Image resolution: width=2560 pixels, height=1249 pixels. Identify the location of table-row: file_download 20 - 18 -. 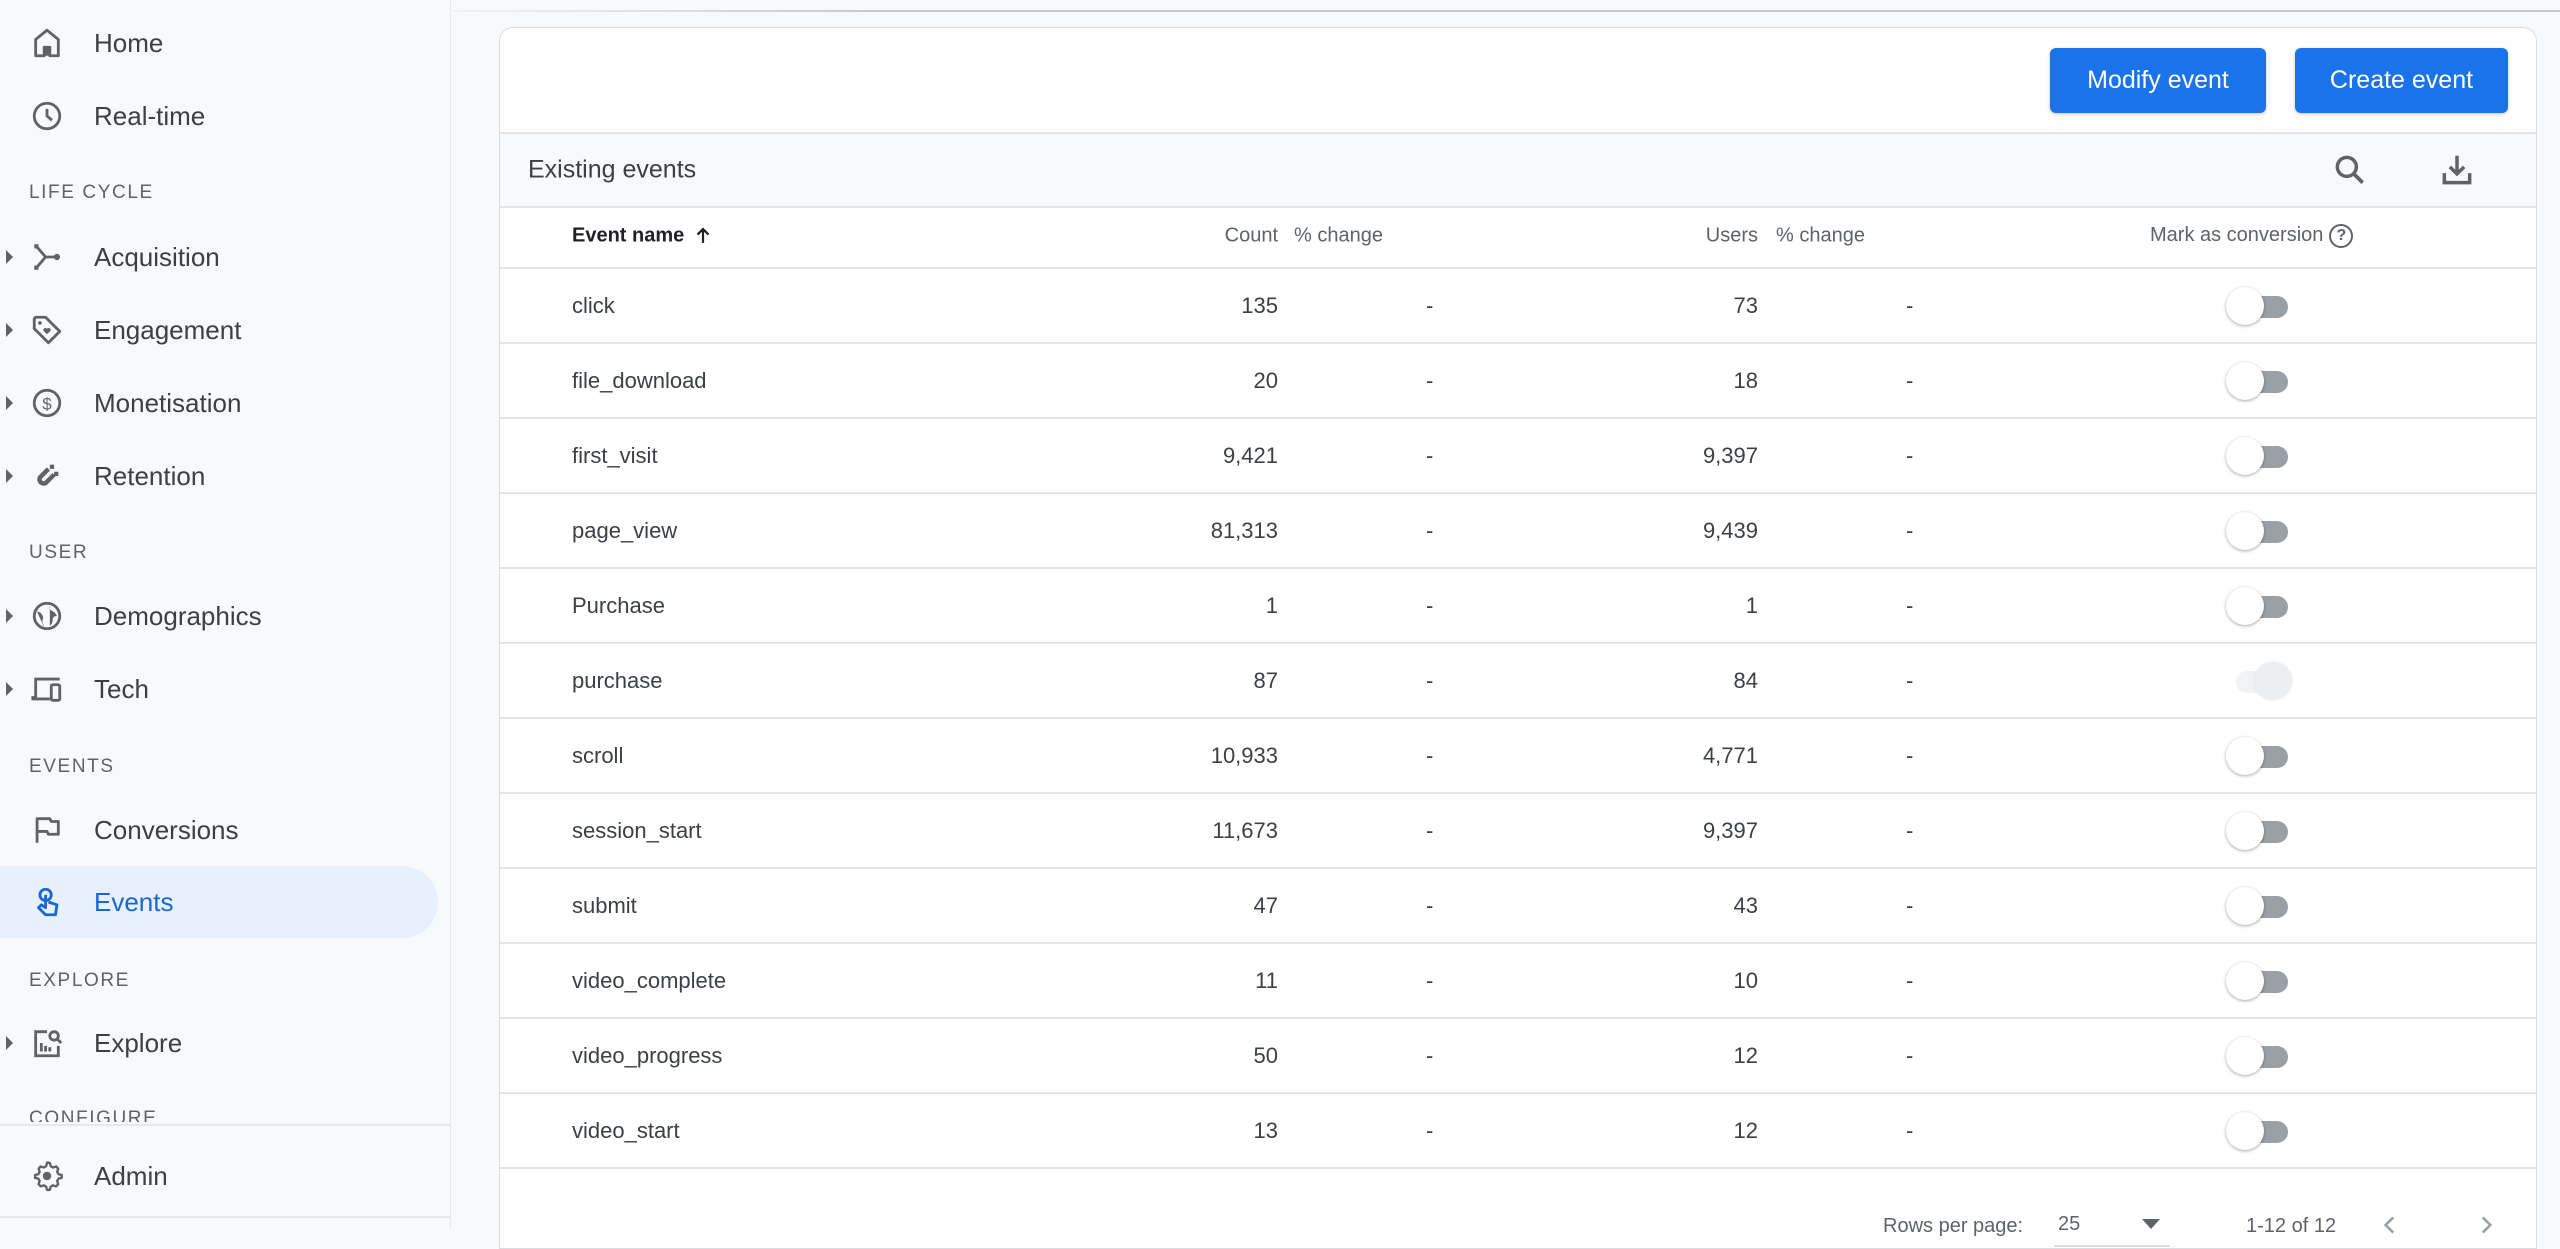
(1518, 381).